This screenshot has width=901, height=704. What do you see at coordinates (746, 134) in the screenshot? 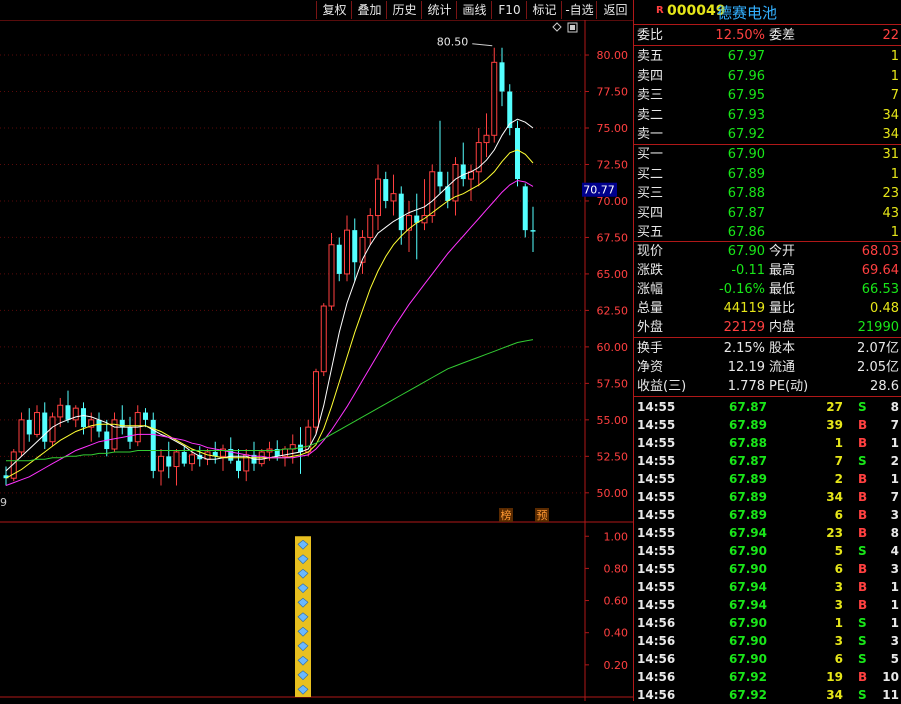
I see `ask-price: 67.92` at bounding box center [746, 134].